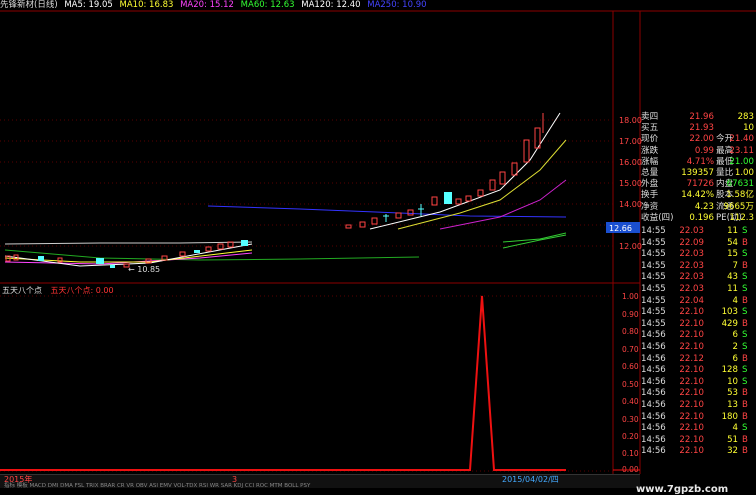 Image resolution: width=756 pixels, height=495 pixels. I want to click on quote-row: 换手 14.42% 股本 1.58亿, so click(698, 195).